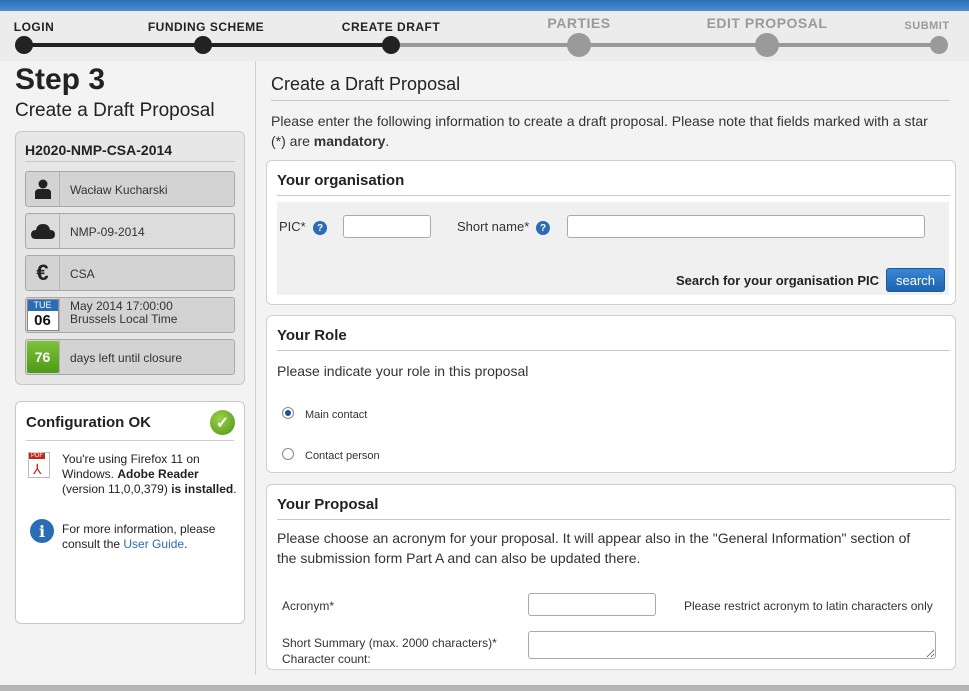  What do you see at coordinates (777, 280) in the screenshot?
I see `search-pic-label: Search for your organisation PIC` at bounding box center [777, 280].